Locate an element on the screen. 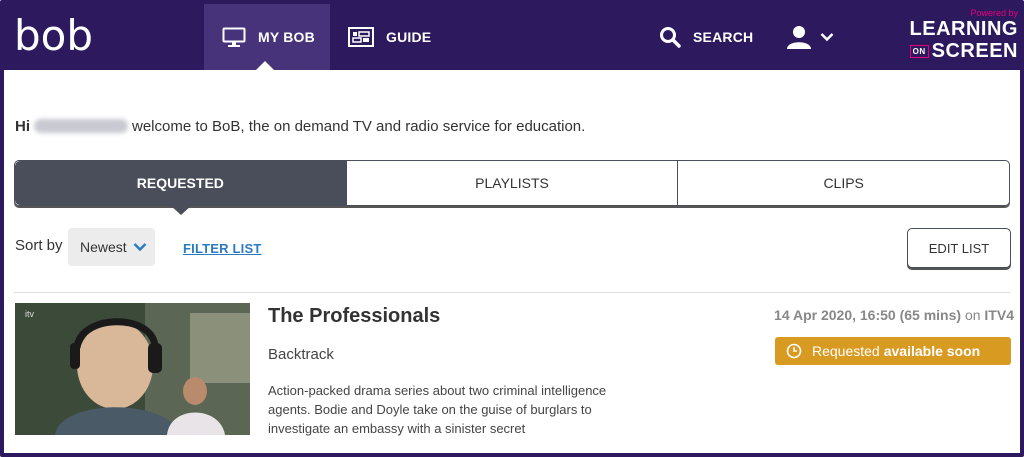 The image size is (1024, 457). guide-icon is located at coordinates (361, 37).